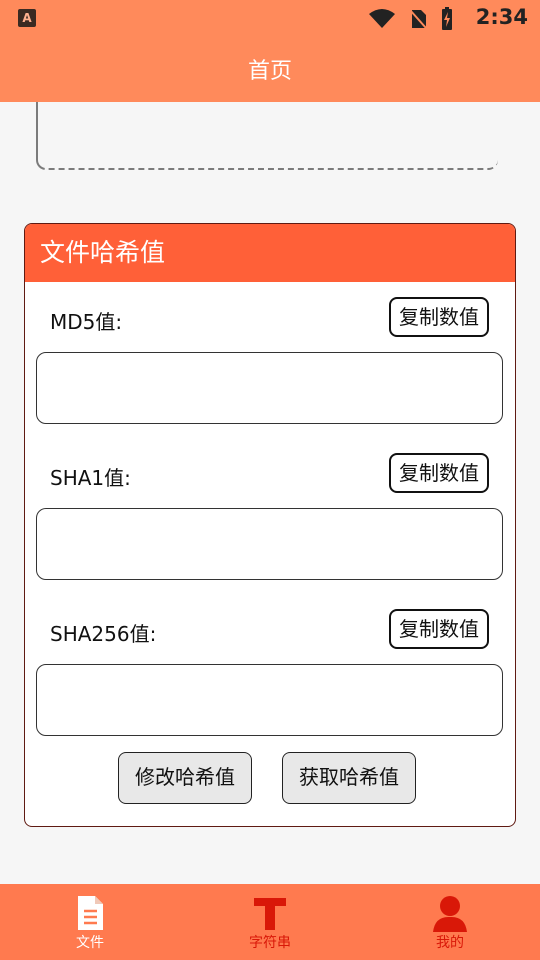 The image size is (540, 960). What do you see at coordinates (450, 943) in the screenshot?
I see `nav-label-mine: 我的` at bounding box center [450, 943].